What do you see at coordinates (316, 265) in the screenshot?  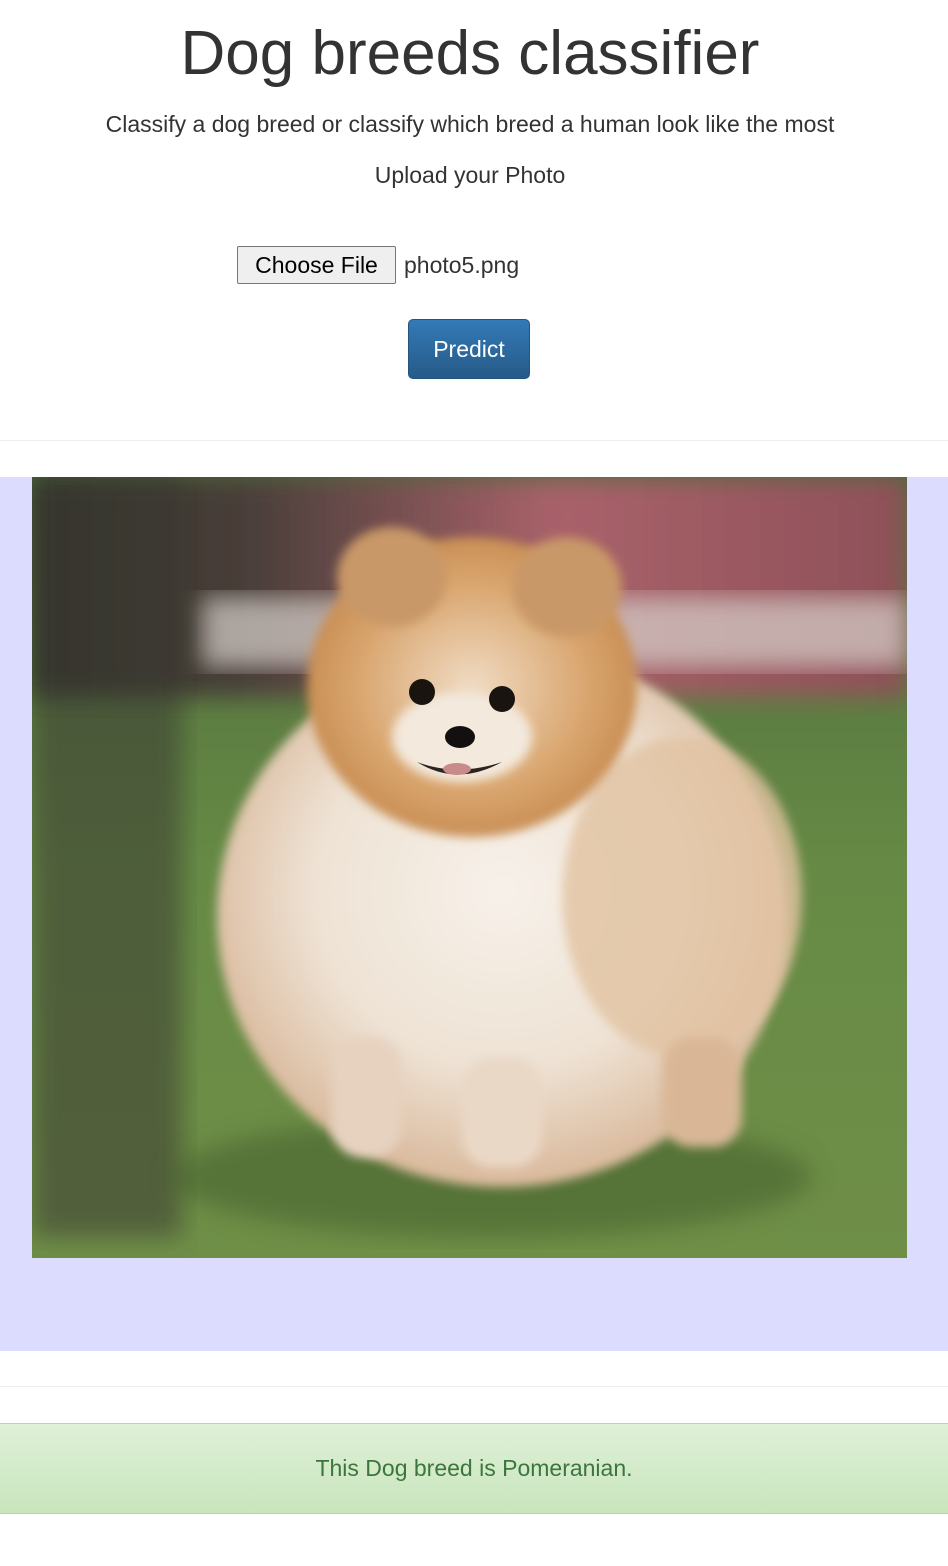 I see `choose-file-button: Choose File` at bounding box center [316, 265].